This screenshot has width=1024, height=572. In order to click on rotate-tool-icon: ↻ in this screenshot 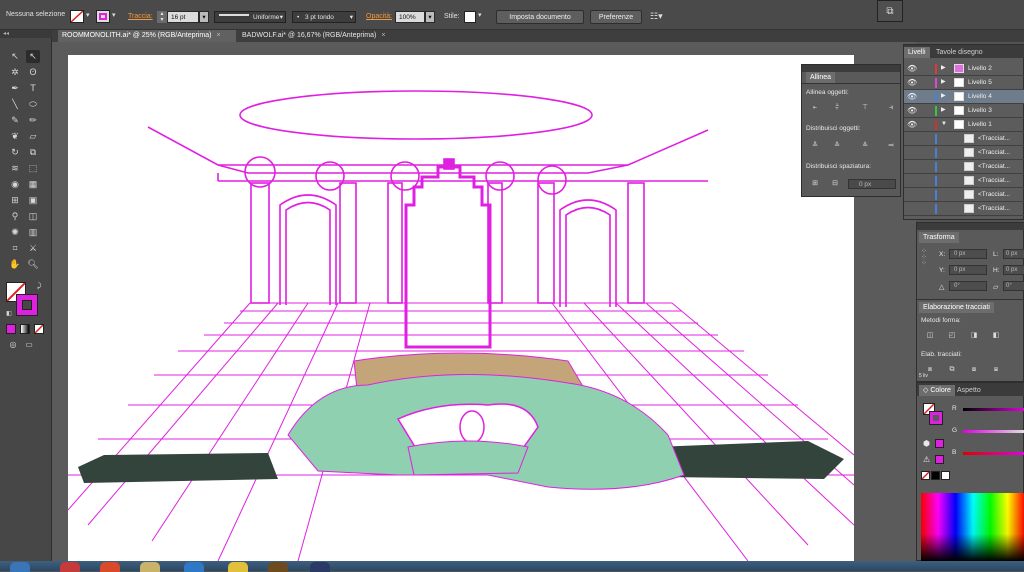, I will do `click(15, 152)`.